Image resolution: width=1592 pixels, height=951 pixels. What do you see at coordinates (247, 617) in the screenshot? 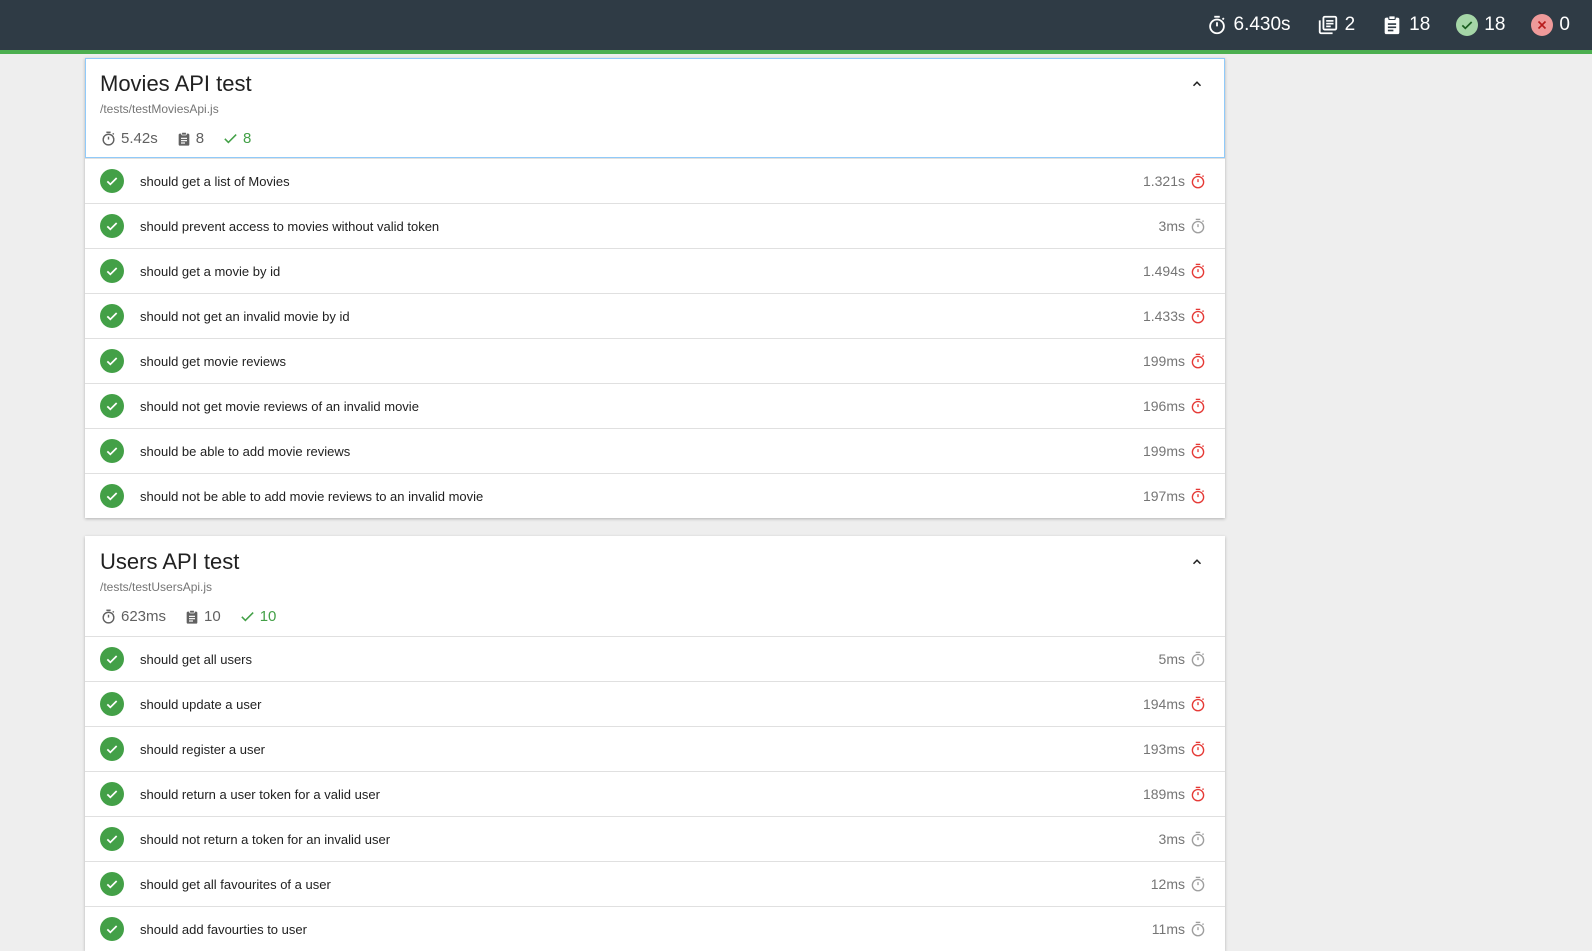
I see `check-icon` at bounding box center [247, 617].